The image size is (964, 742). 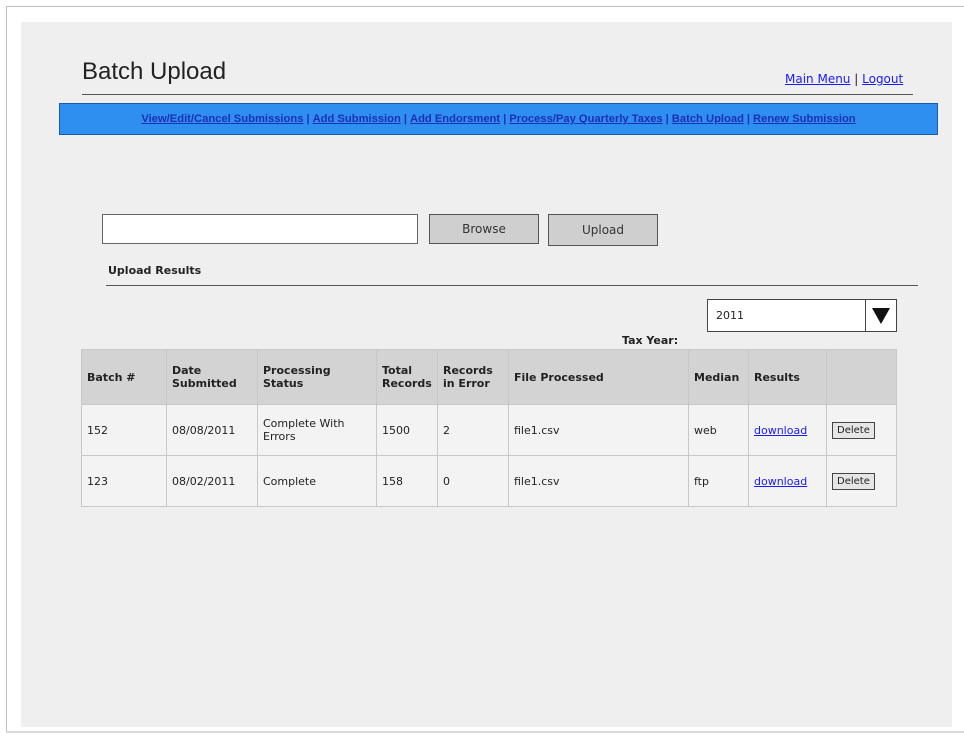 I want to click on dropdown-button, so click(x=880, y=315).